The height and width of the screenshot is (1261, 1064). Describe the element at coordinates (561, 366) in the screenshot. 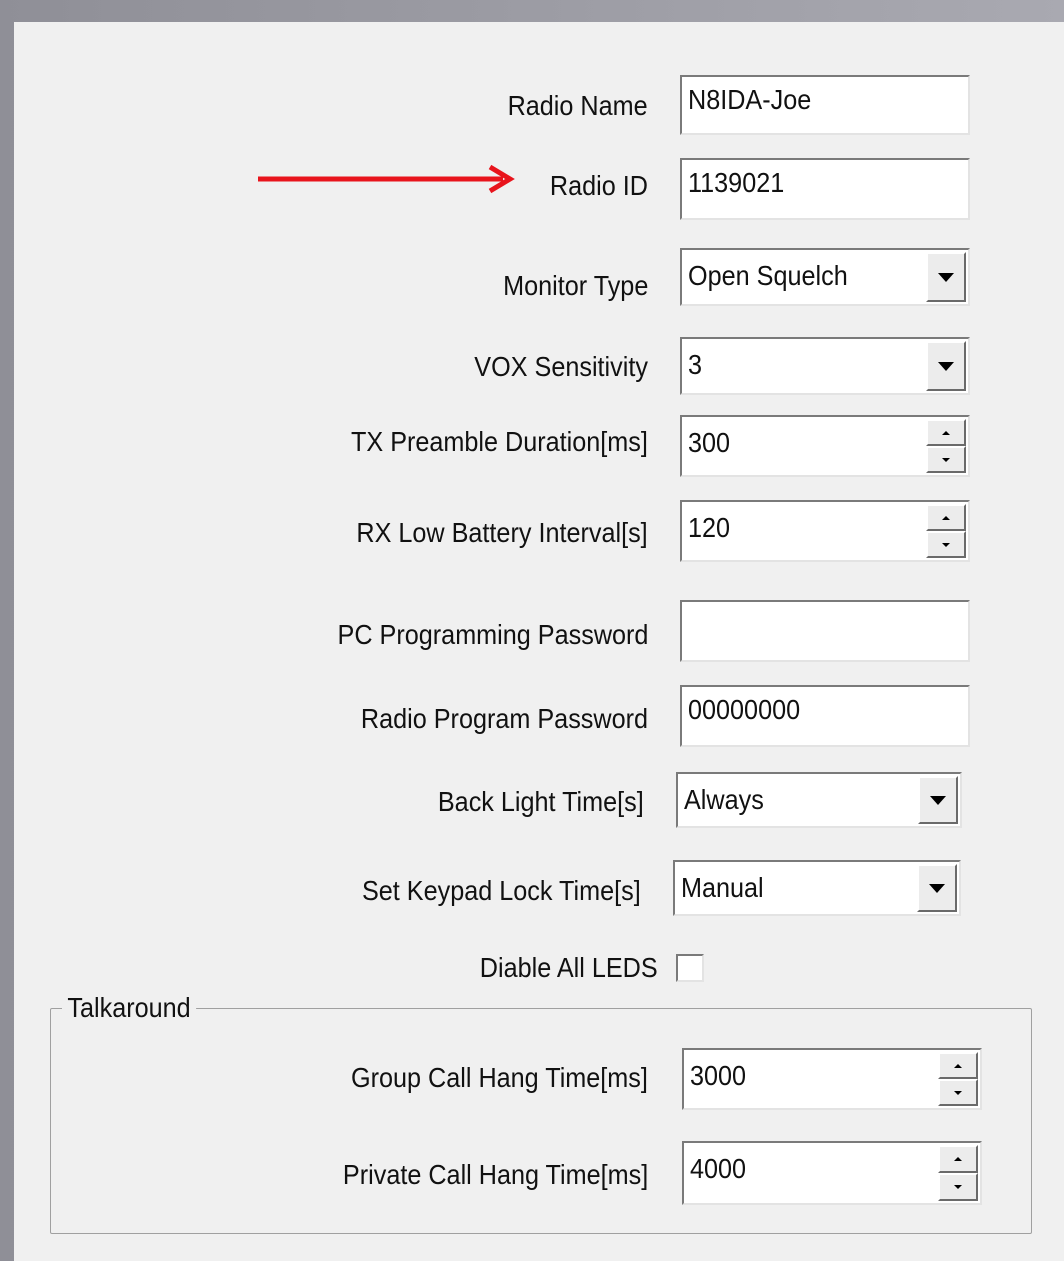

I see `vox-sensitivity-label: VOX Sensitivity` at that location.